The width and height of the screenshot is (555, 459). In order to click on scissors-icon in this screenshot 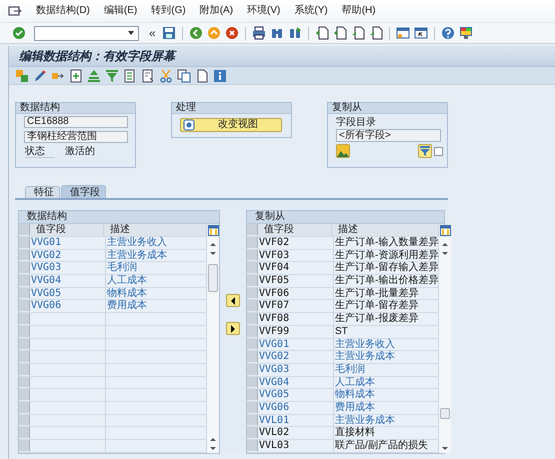, I will do `click(166, 75)`.